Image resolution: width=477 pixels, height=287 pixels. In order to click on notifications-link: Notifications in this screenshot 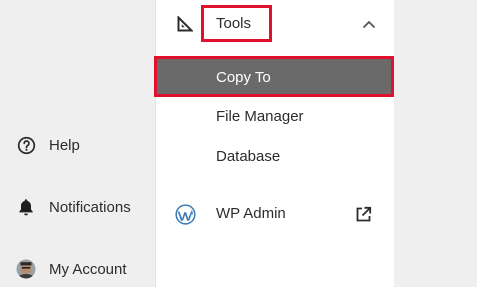, I will do `click(73, 207)`.